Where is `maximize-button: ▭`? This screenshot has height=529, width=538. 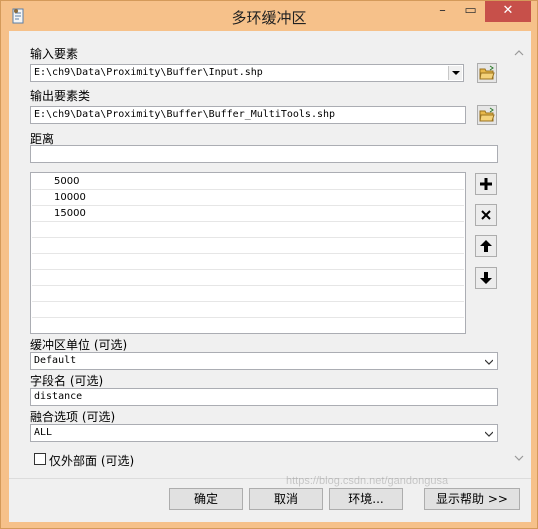
maximize-button: ▭ is located at coordinates (470, 11).